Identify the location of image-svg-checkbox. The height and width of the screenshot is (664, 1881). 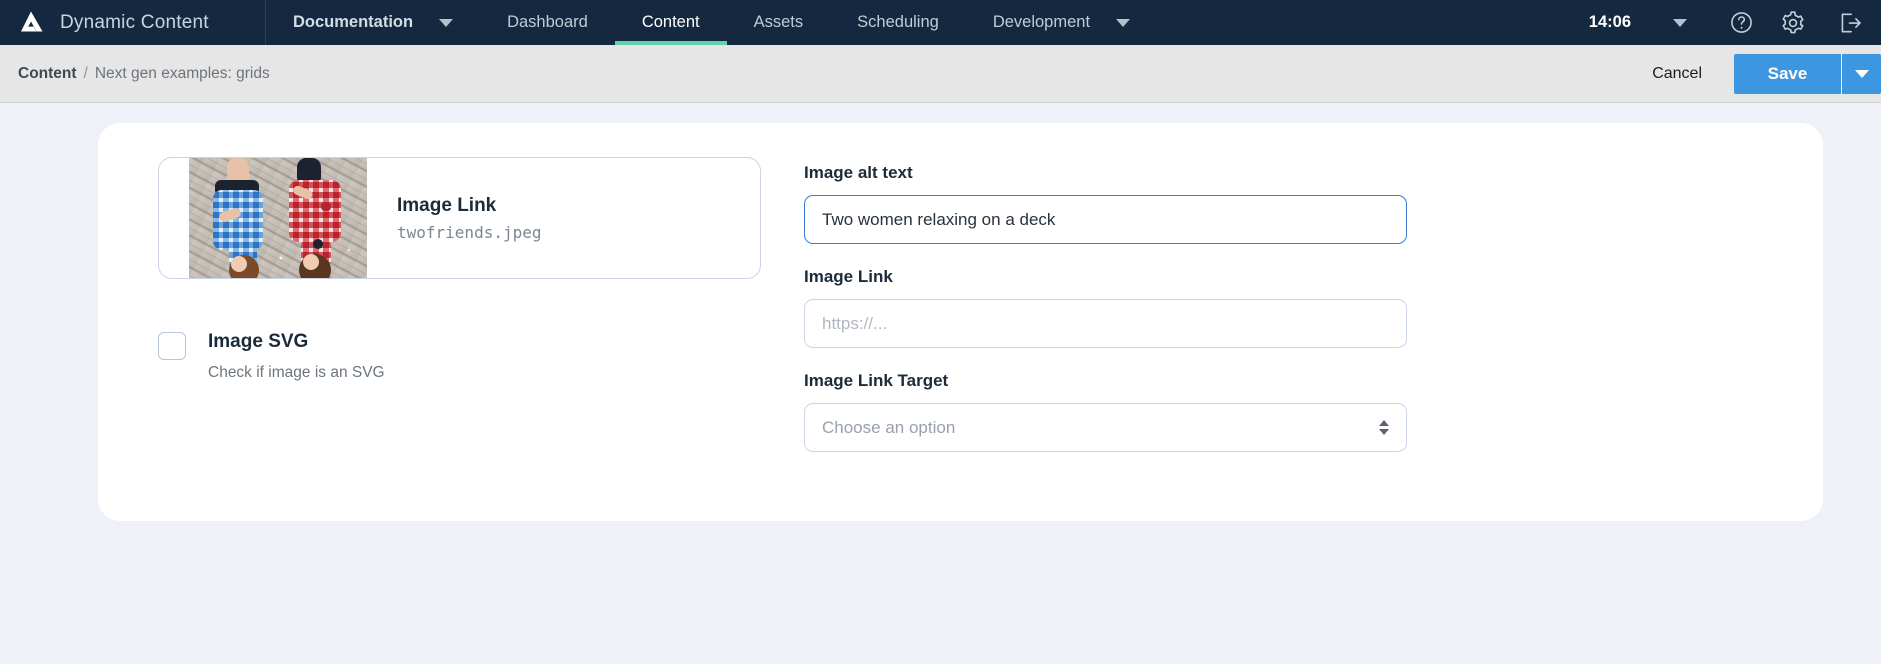
(172, 346).